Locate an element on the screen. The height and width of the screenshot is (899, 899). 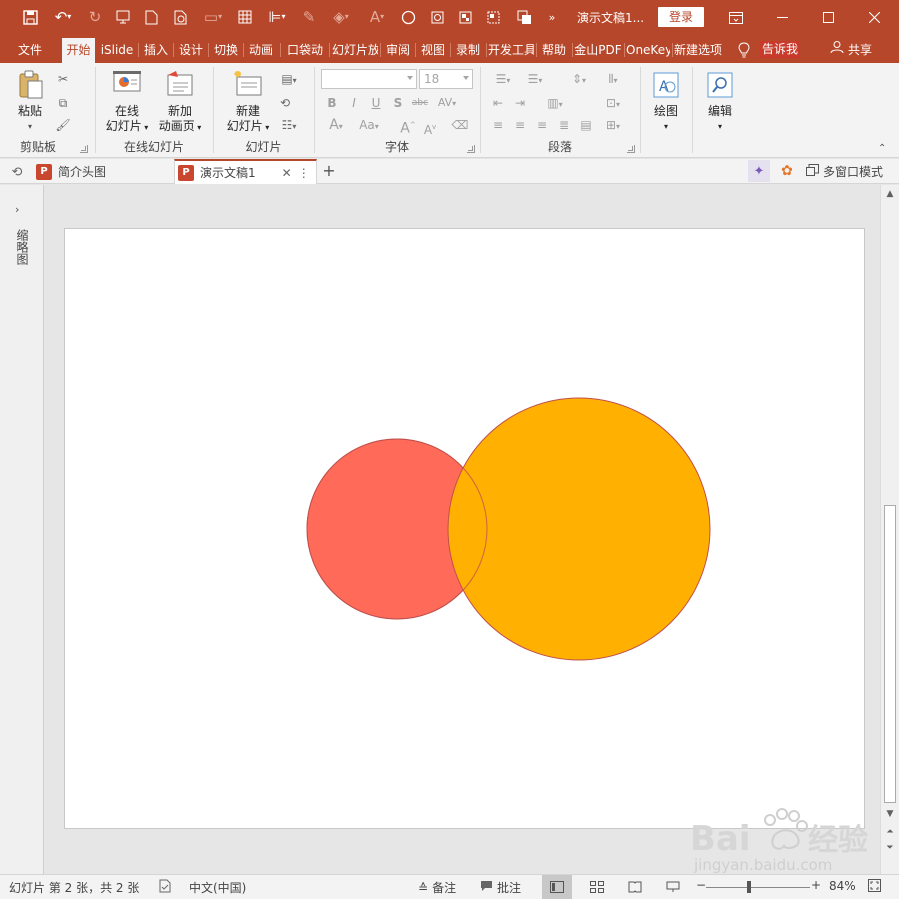
slideshow-from-start-icon is located at coordinates (123, 17).